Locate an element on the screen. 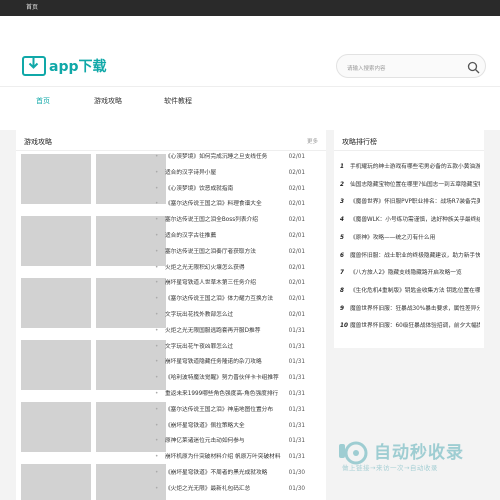 This screenshot has height=500, width=500. ranking-item: 7 《八方旅人2》隐藏支线隐藏路开启攻略一览 is located at coordinates (410, 274).